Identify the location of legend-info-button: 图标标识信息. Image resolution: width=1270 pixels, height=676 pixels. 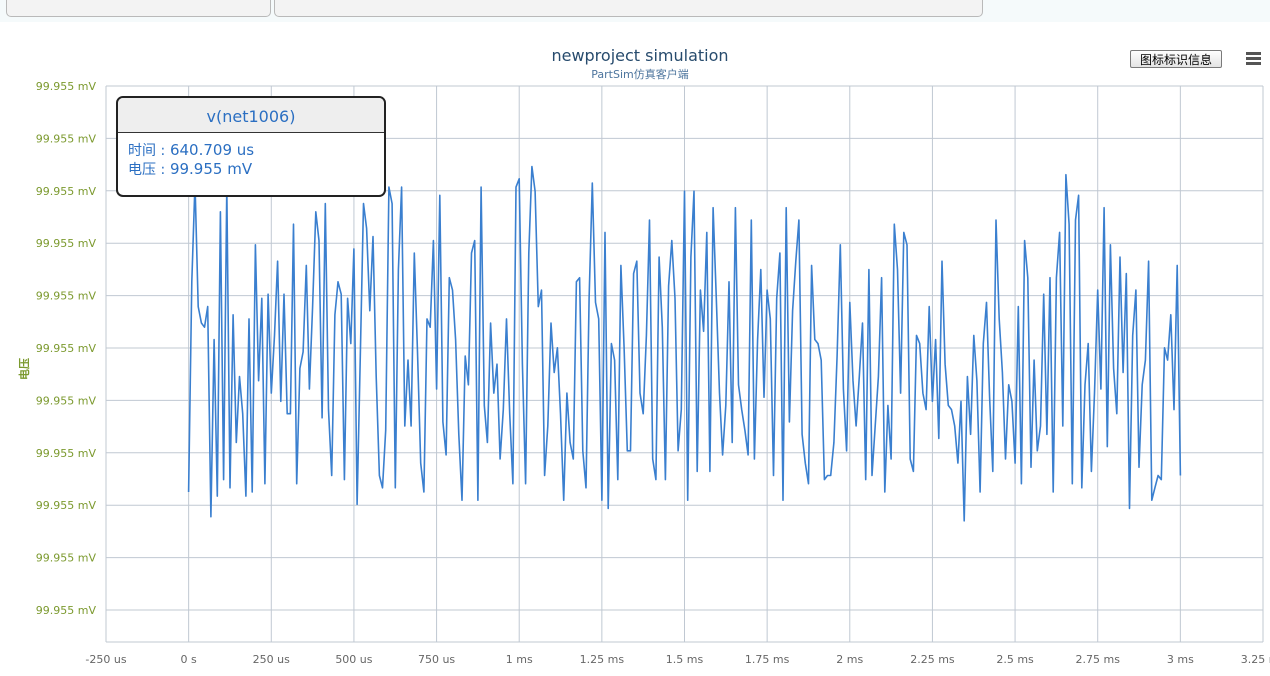
(1176, 59).